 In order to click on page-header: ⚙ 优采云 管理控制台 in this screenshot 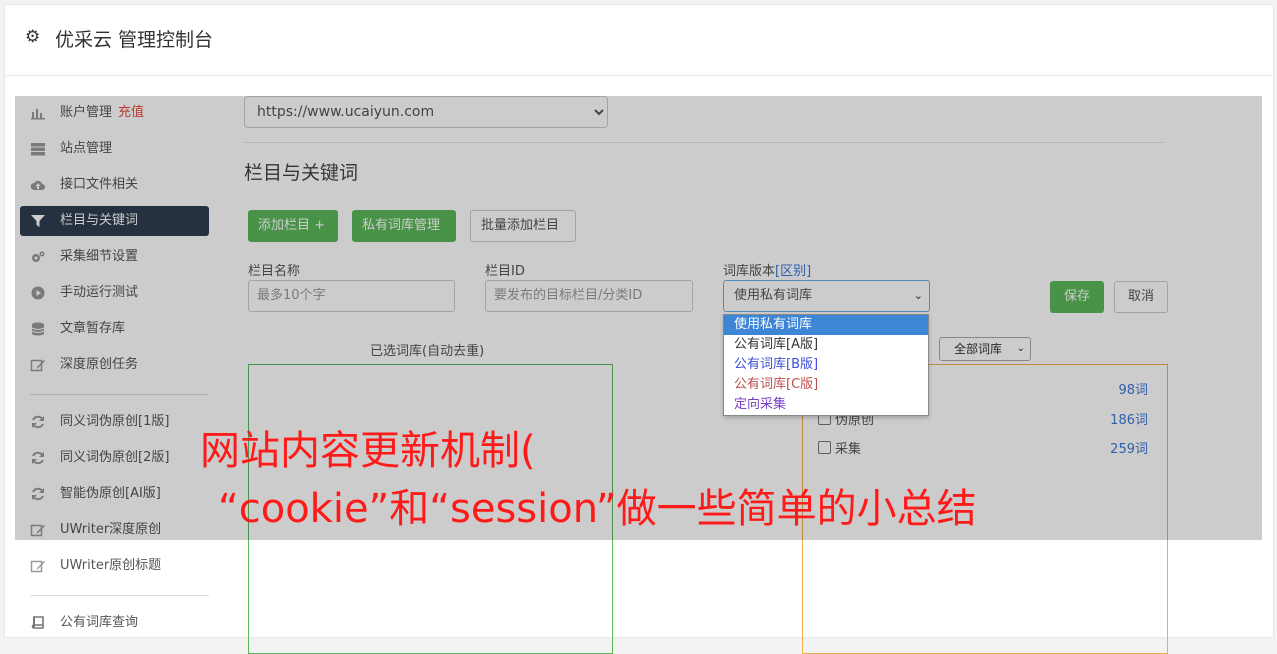, I will do `click(639, 40)`.